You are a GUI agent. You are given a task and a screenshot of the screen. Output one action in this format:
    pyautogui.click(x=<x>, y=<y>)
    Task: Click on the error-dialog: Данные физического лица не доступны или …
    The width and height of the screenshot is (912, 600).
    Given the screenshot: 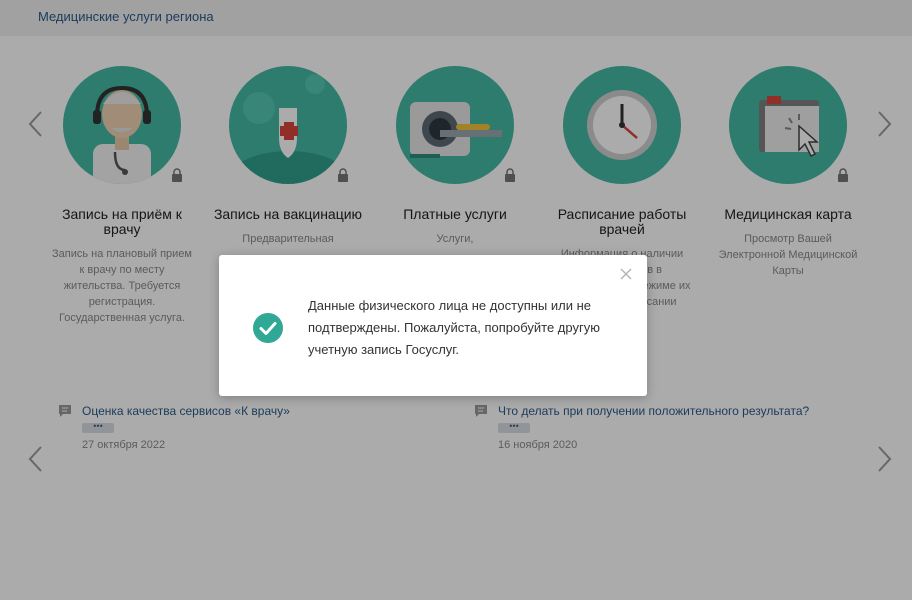 What is the action you would take?
    pyautogui.click(x=433, y=325)
    